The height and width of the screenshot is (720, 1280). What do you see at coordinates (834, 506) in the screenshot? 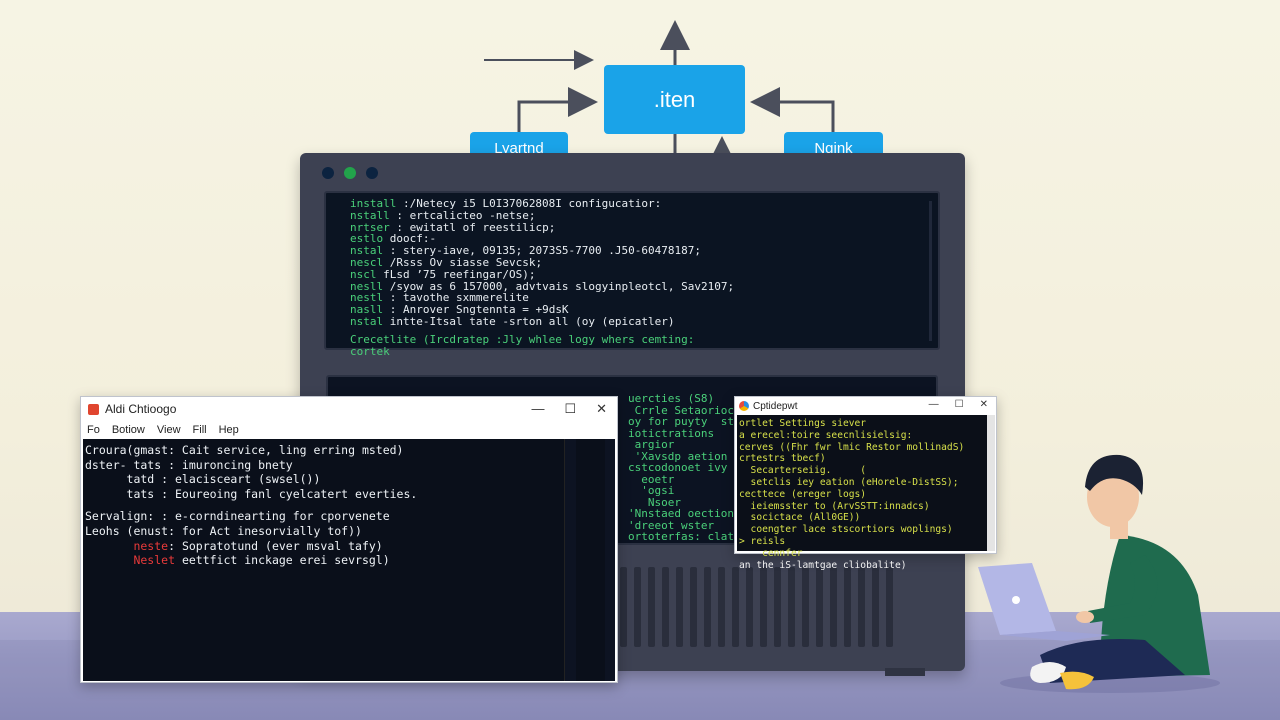
I see `config-line: ieiemsster to (ArvSSTT:innadcs)` at bounding box center [834, 506].